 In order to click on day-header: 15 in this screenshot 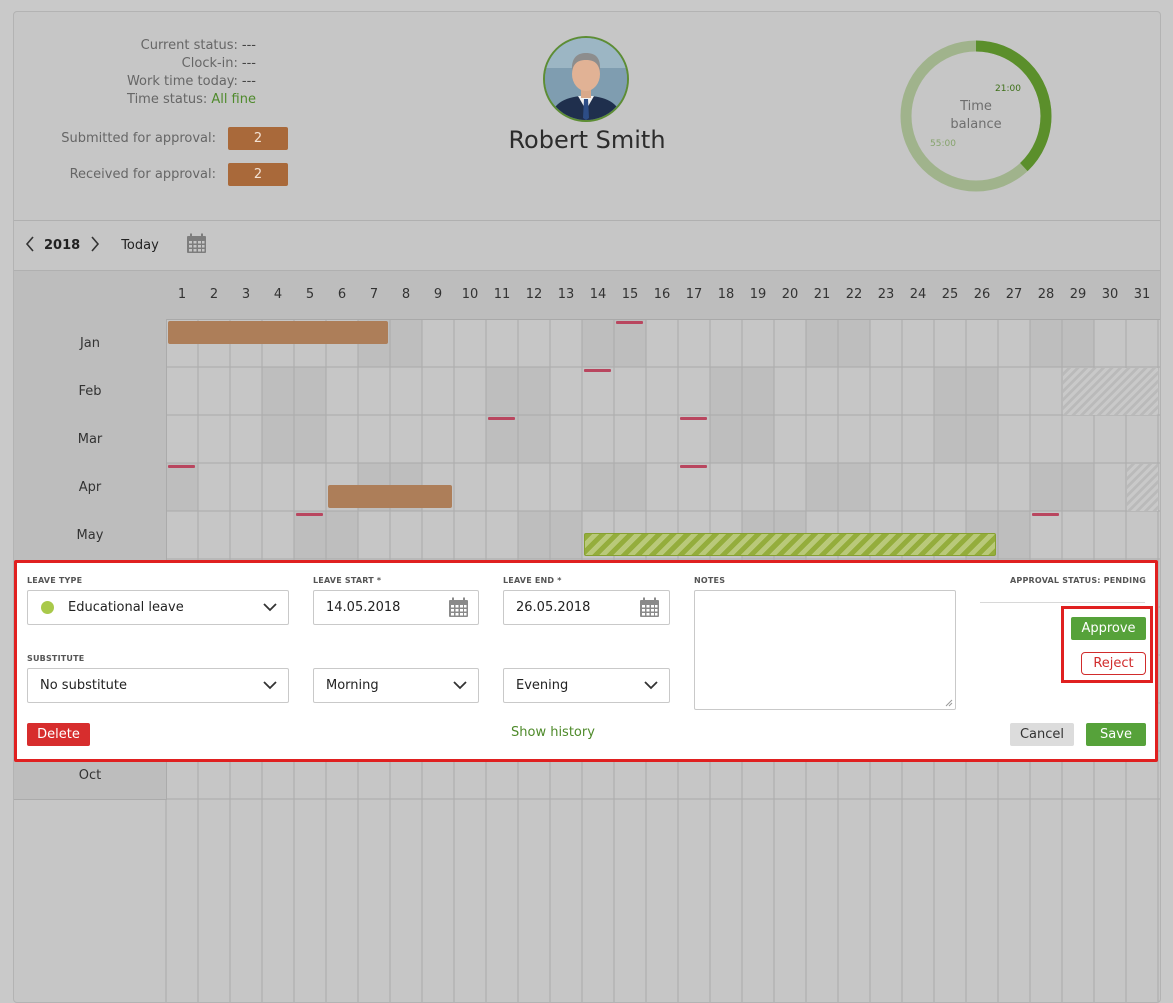, I will do `click(630, 294)`.